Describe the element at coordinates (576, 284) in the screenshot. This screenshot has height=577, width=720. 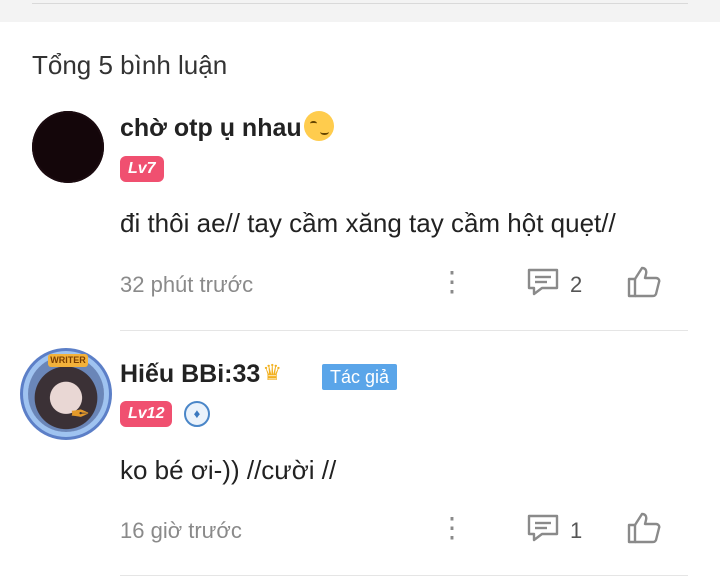
I see `reply-count: 2` at that location.